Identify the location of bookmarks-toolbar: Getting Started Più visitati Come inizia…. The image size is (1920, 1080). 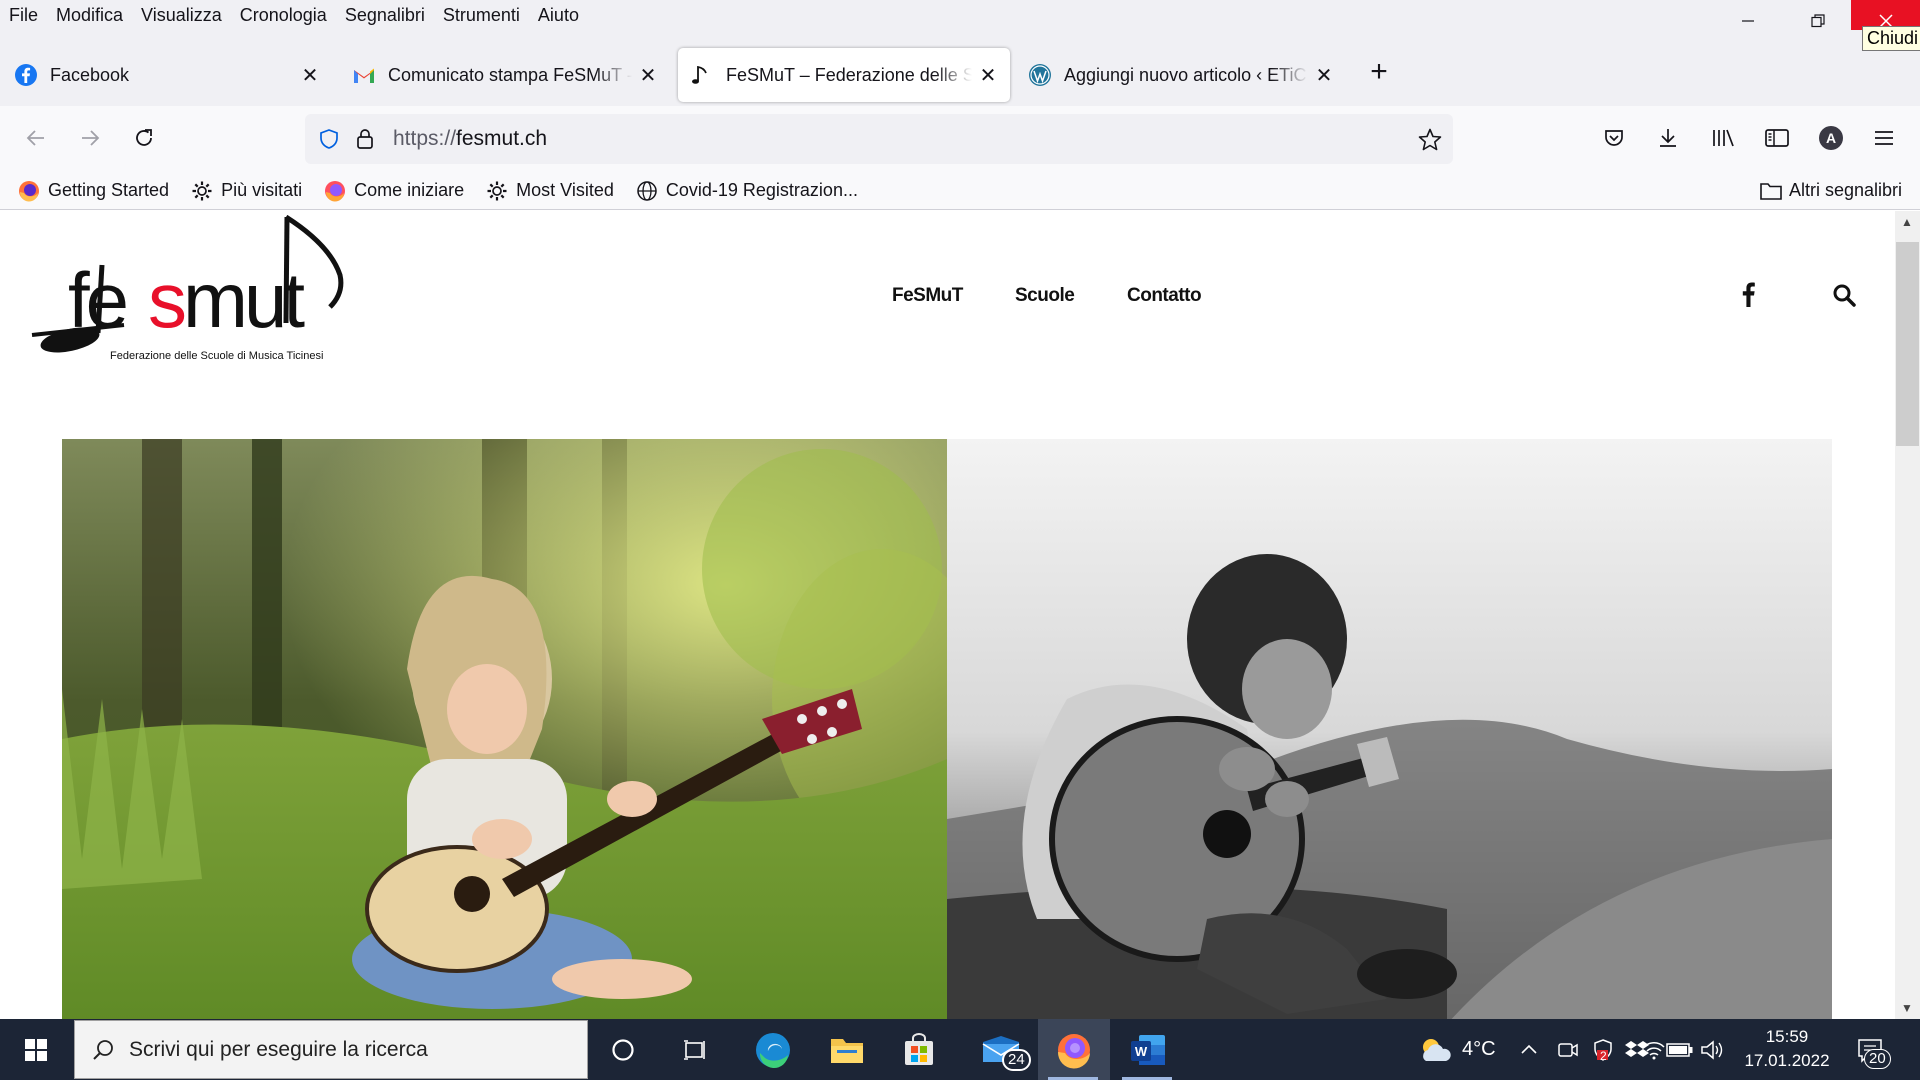
(960, 191).